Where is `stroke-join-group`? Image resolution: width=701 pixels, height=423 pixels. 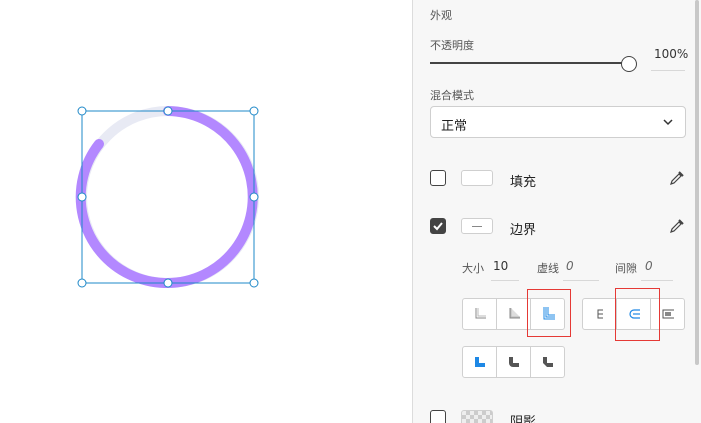
stroke-join-group is located at coordinates (513, 362).